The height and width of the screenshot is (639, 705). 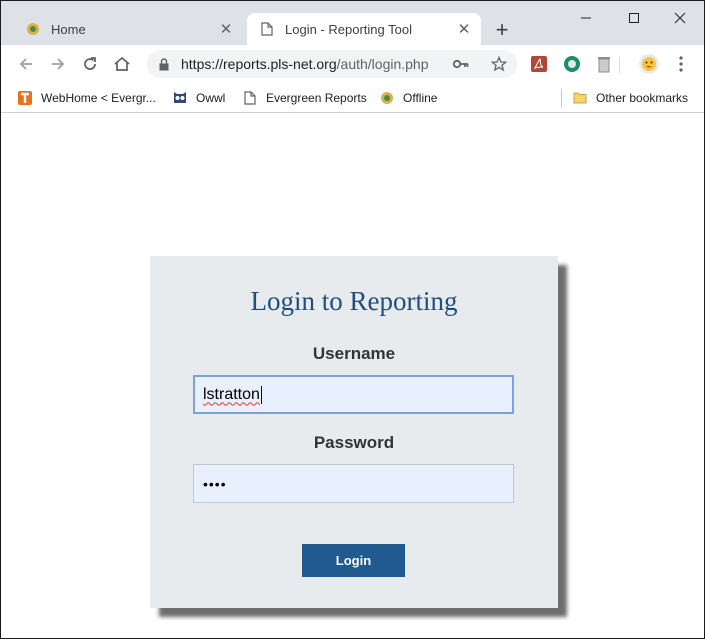 What do you see at coordinates (461, 64) in the screenshot?
I see `key-icon` at bounding box center [461, 64].